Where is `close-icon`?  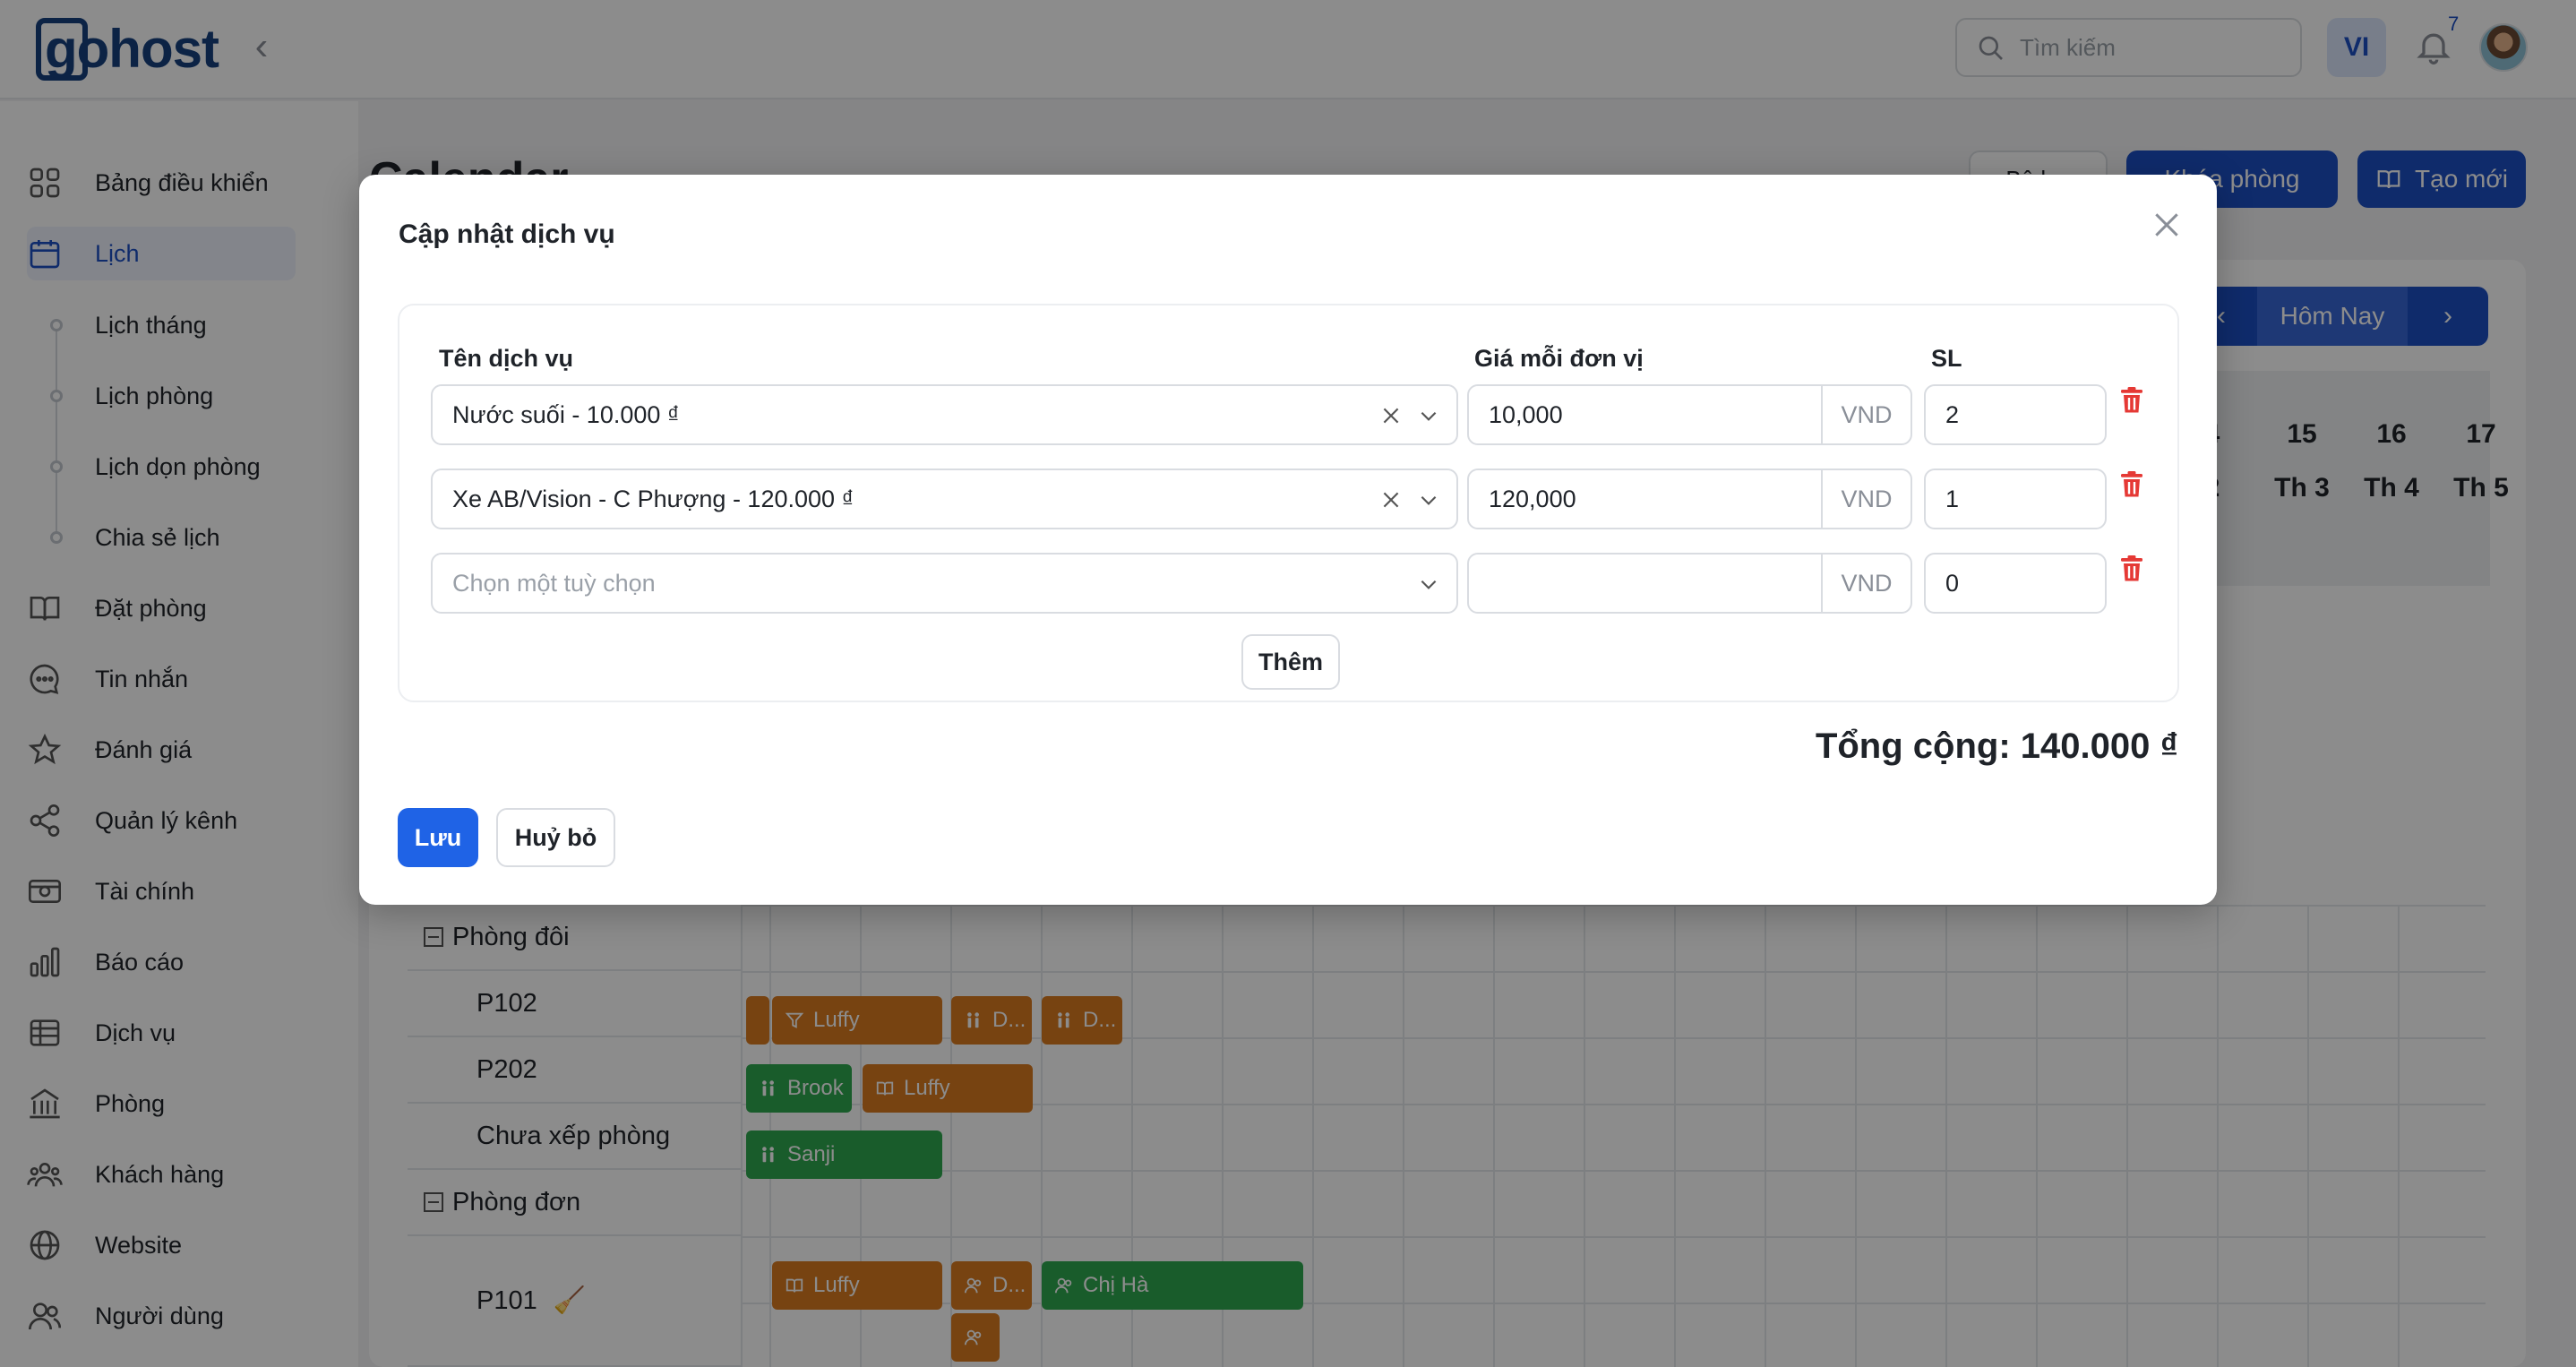
close-icon is located at coordinates (2167, 225).